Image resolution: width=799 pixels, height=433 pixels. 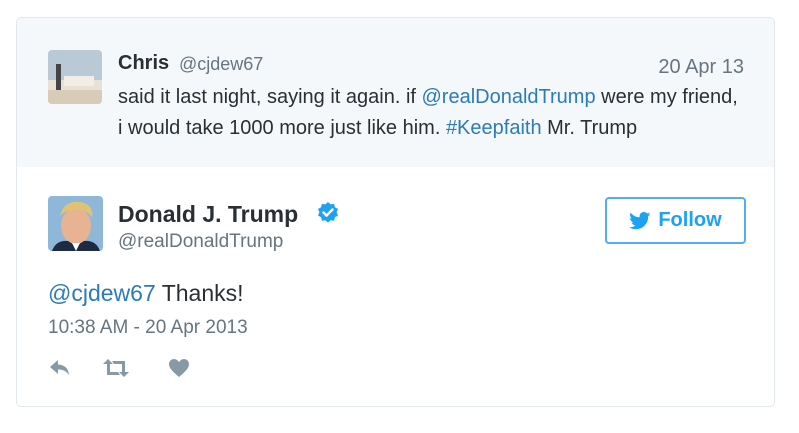 I want to click on author-handle: @realDonaldTrump, so click(x=200, y=242).